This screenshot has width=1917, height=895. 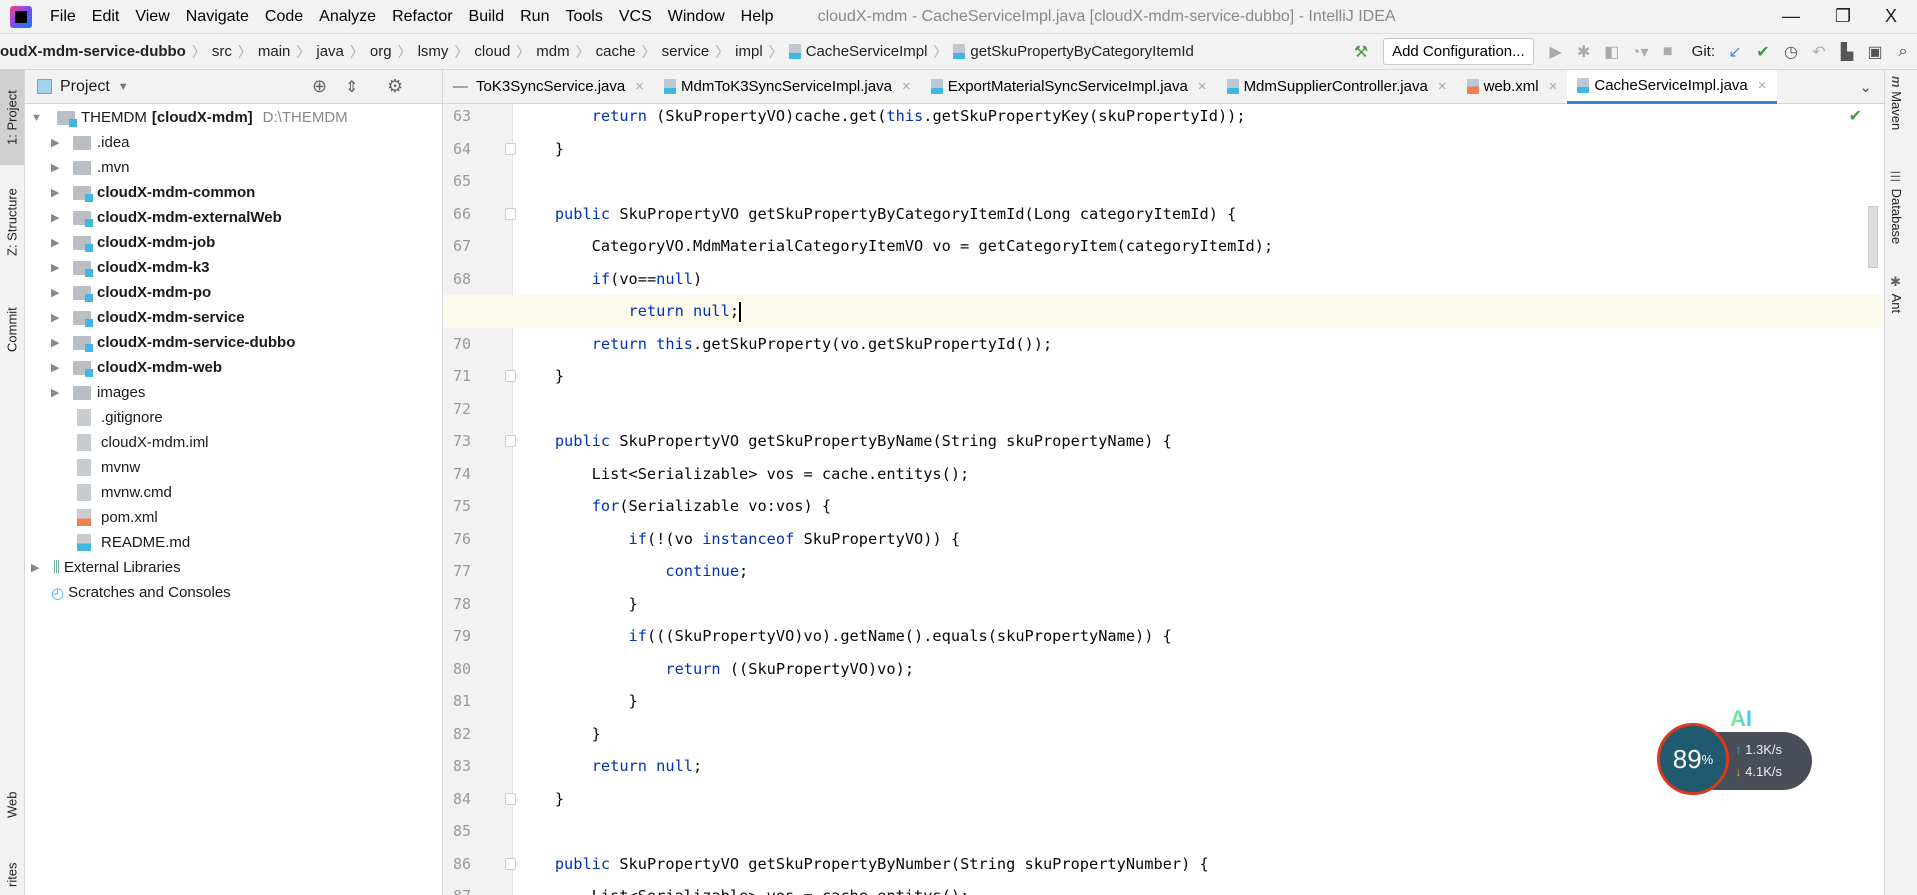 What do you see at coordinates (757, 17) in the screenshot?
I see `menu-help: Help` at bounding box center [757, 17].